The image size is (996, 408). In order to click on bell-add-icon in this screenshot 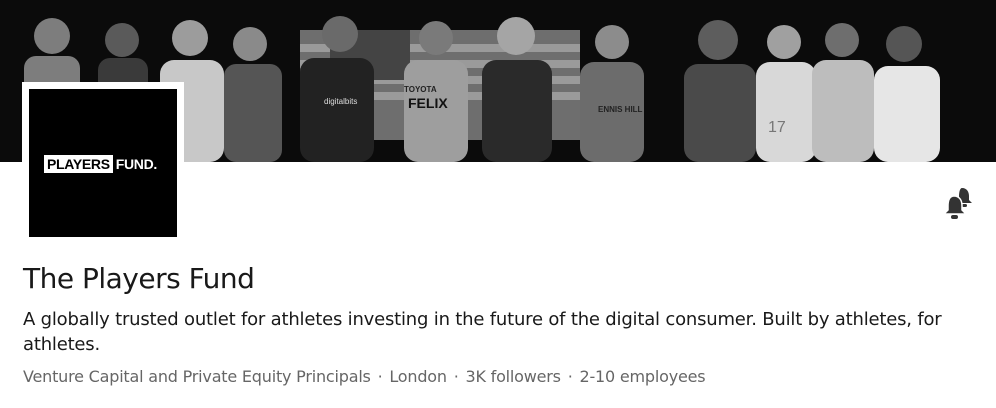, I will do `click(958, 203)`.